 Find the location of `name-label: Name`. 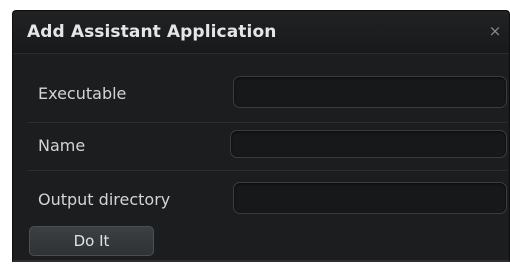

name-label: Name is located at coordinates (62, 145).